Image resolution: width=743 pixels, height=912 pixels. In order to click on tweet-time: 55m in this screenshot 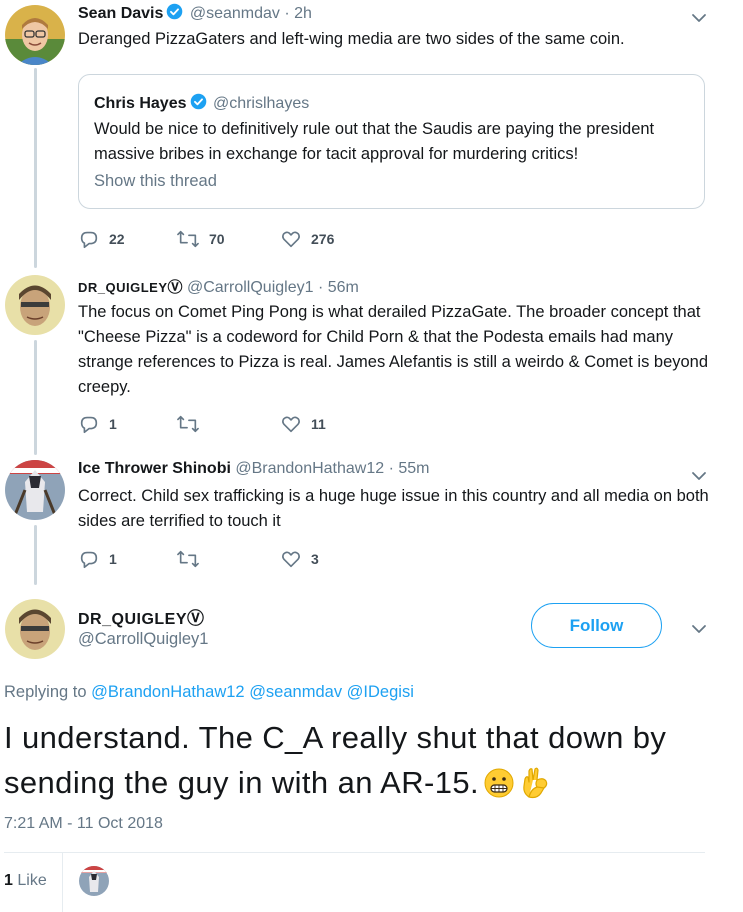, I will do `click(413, 468)`.